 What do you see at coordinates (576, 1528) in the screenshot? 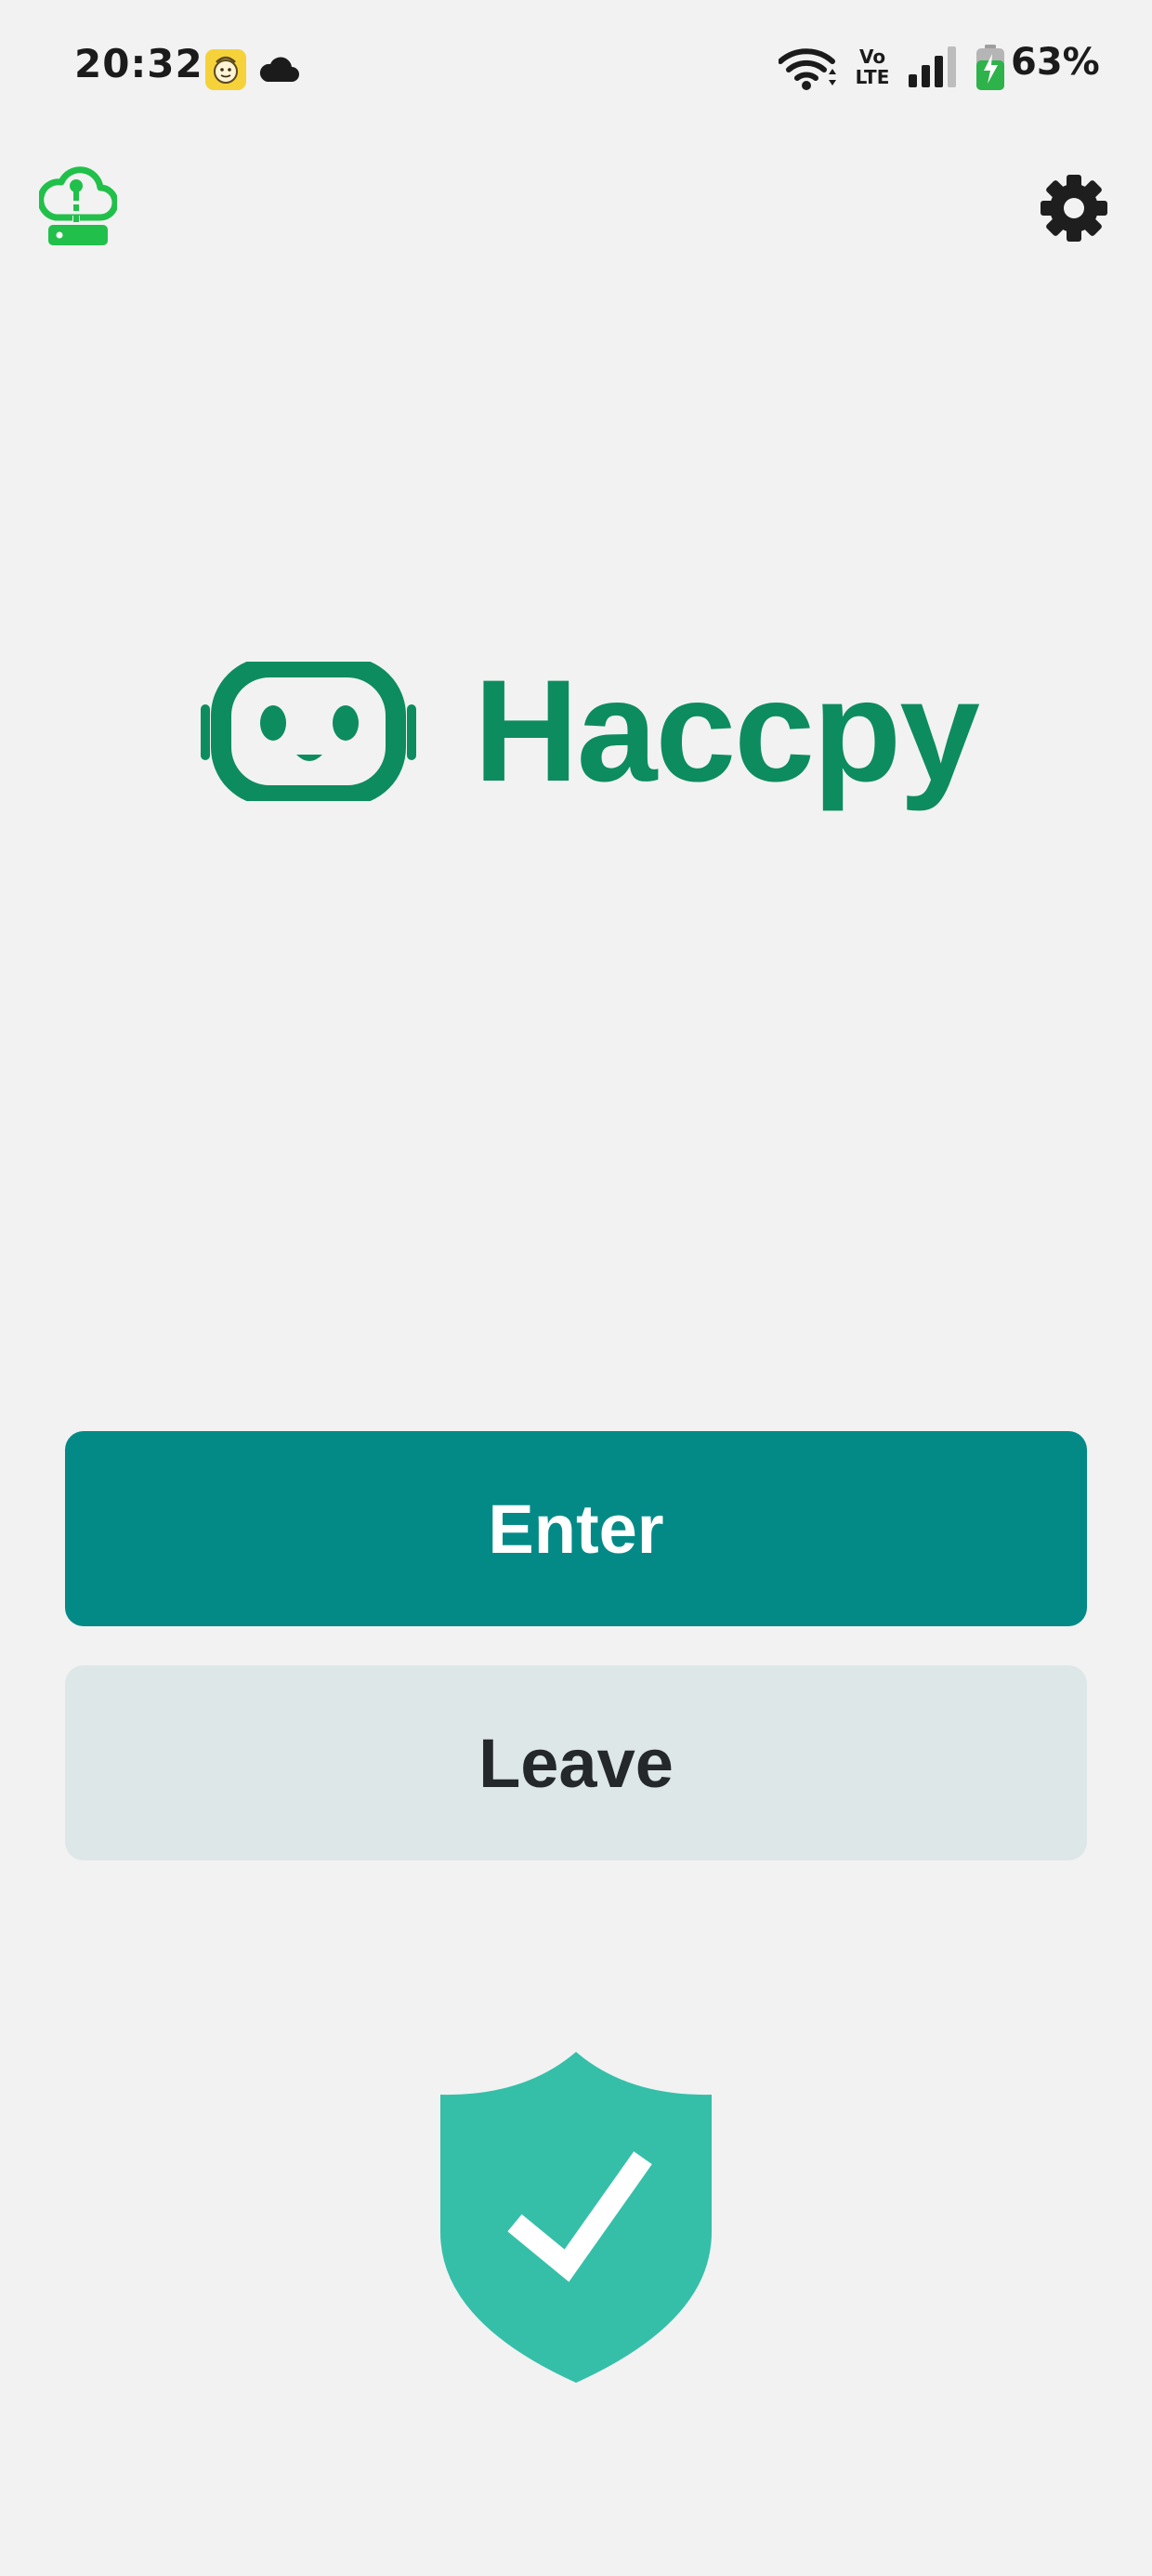
I see `enter-button: Enter` at bounding box center [576, 1528].